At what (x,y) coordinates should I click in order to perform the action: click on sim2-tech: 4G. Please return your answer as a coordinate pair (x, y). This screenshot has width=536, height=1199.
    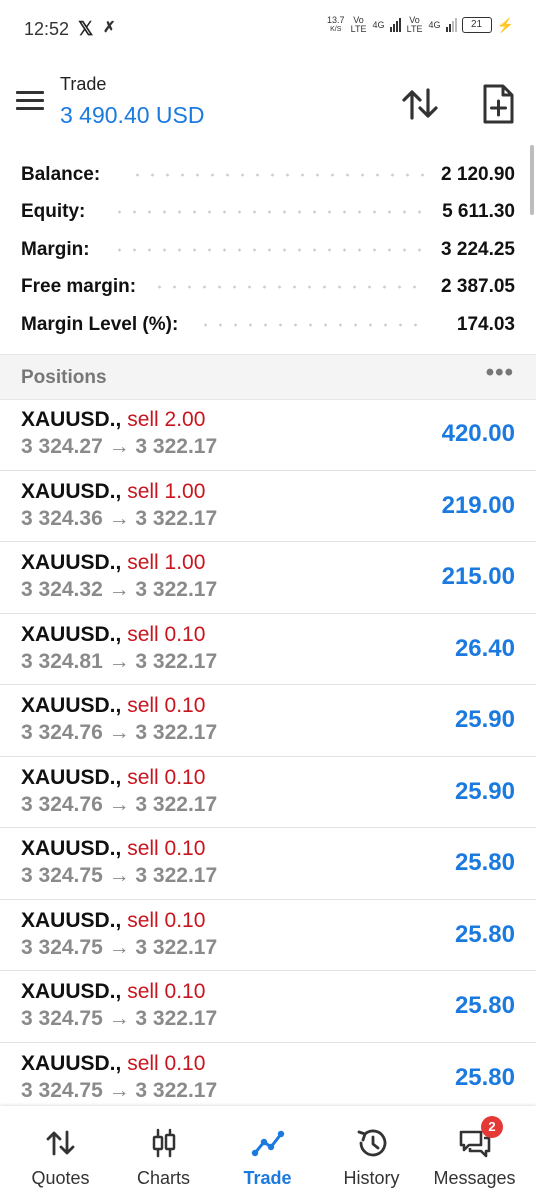
    Looking at the image, I should click on (434, 24).